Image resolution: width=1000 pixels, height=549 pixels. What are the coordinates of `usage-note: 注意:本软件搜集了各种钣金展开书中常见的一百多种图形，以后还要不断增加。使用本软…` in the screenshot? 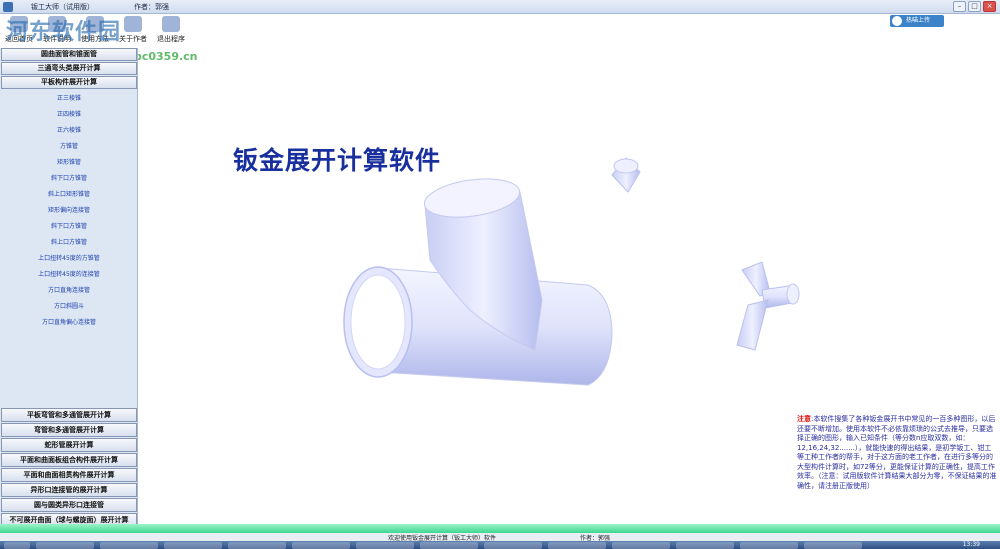 It's located at (897, 453).